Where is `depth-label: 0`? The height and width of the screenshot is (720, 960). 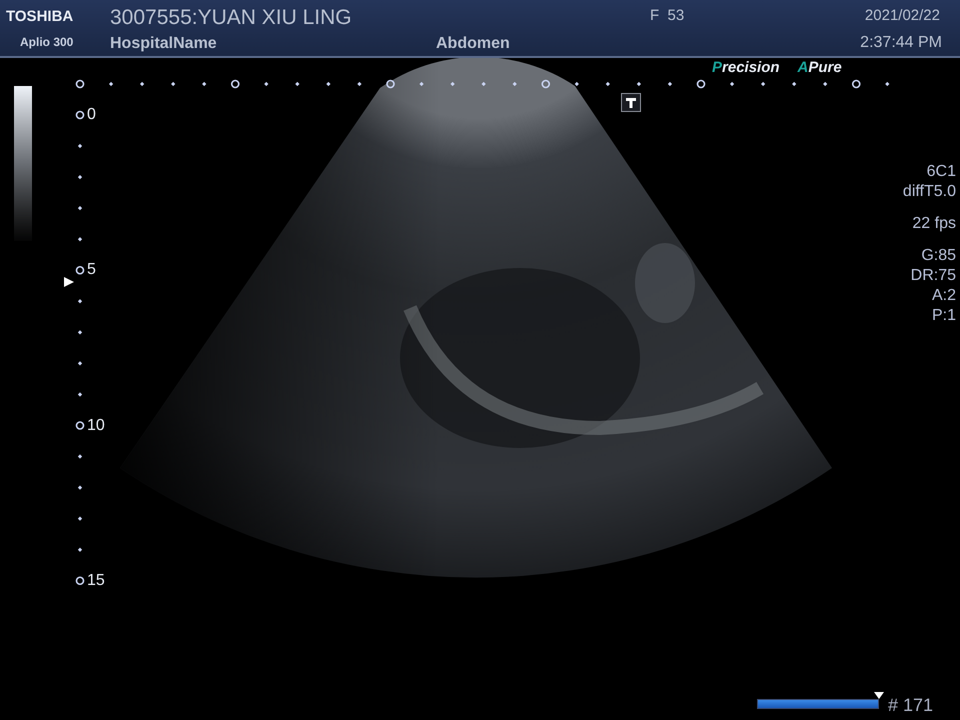
depth-label: 0 is located at coordinates (91, 115).